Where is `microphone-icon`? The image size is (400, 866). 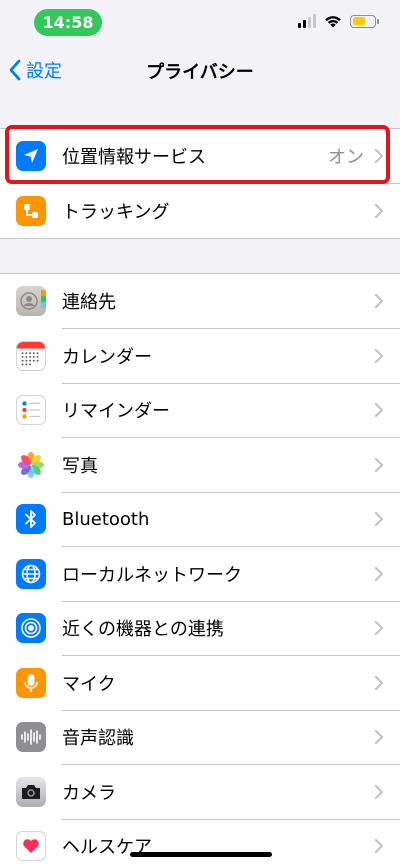
microphone-icon is located at coordinates (31, 682).